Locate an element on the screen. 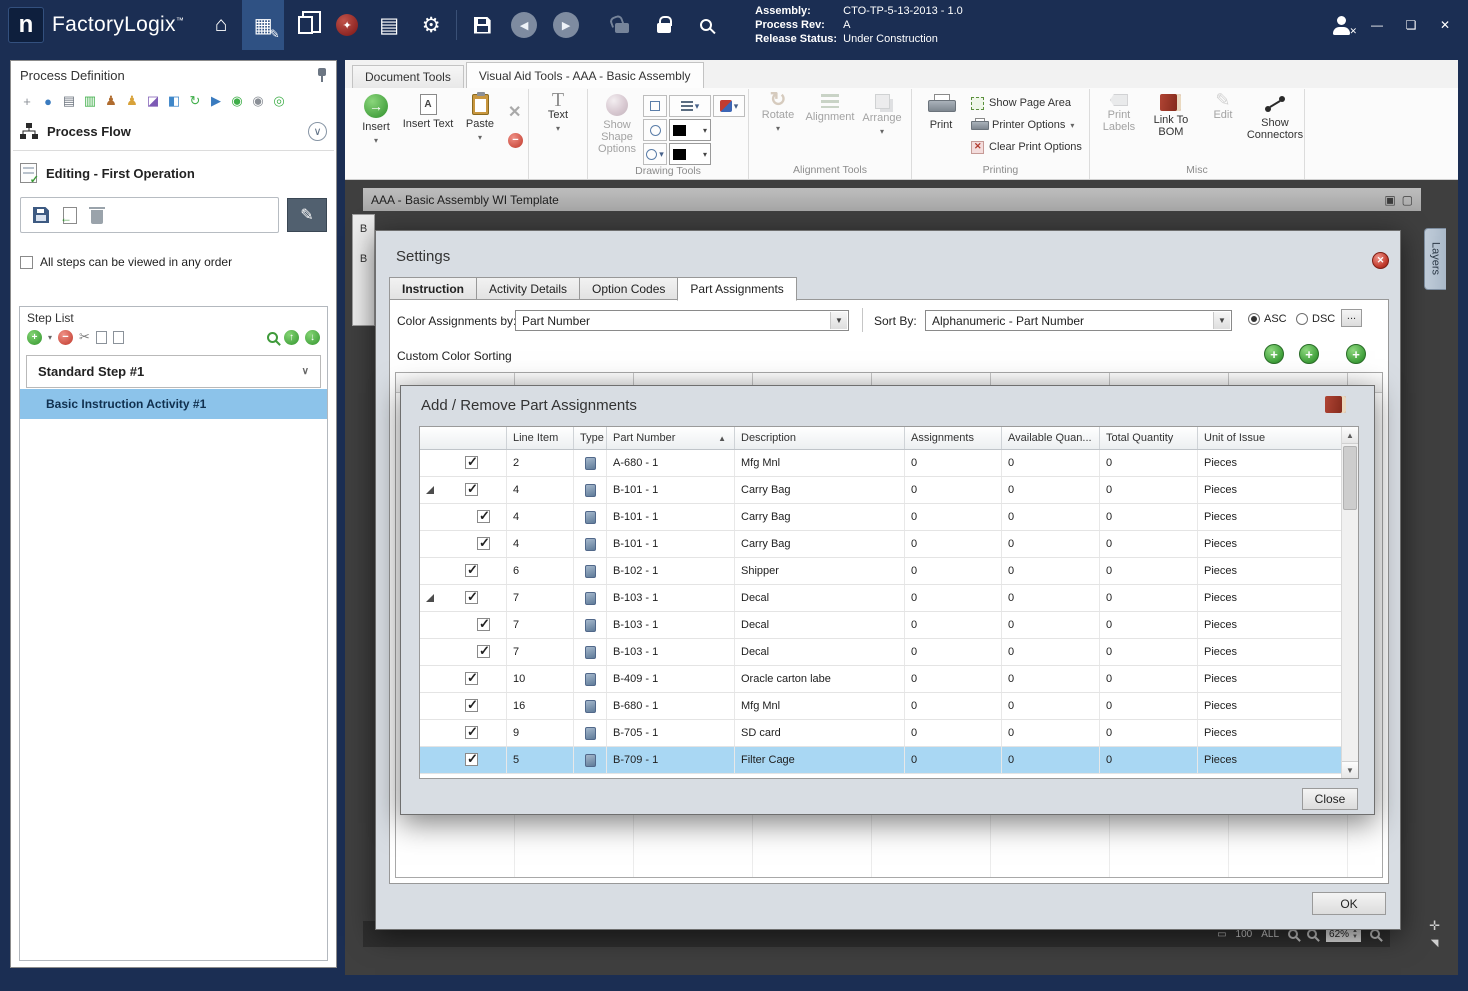 The height and width of the screenshot is (991, 1468). pointer-icon: ◥ is located at coordinates (1435, 943).